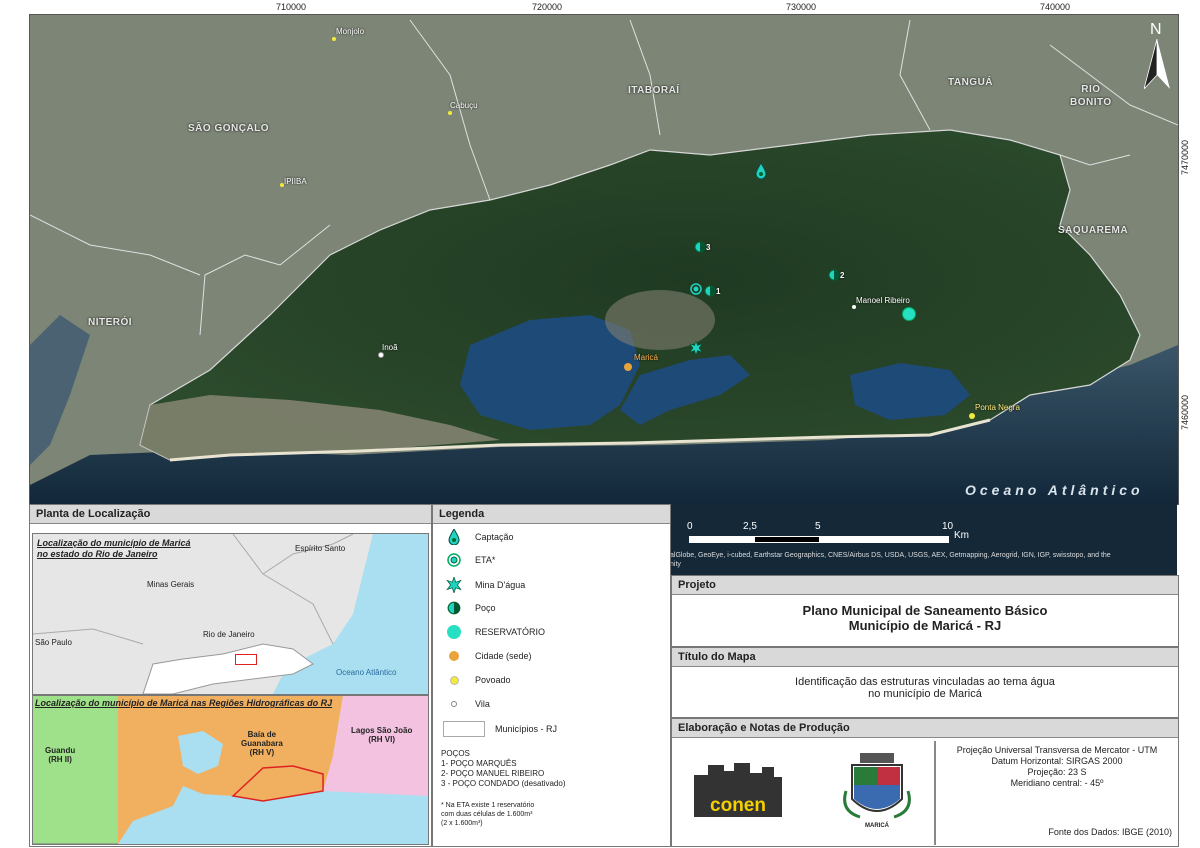 The height and width of the screenshot is (848, 1200). What do you see at coordinates (320, 548) in the screenshot?
I see `label-espirito-santo: Espírito Santo` at bounding box center [320, 548].